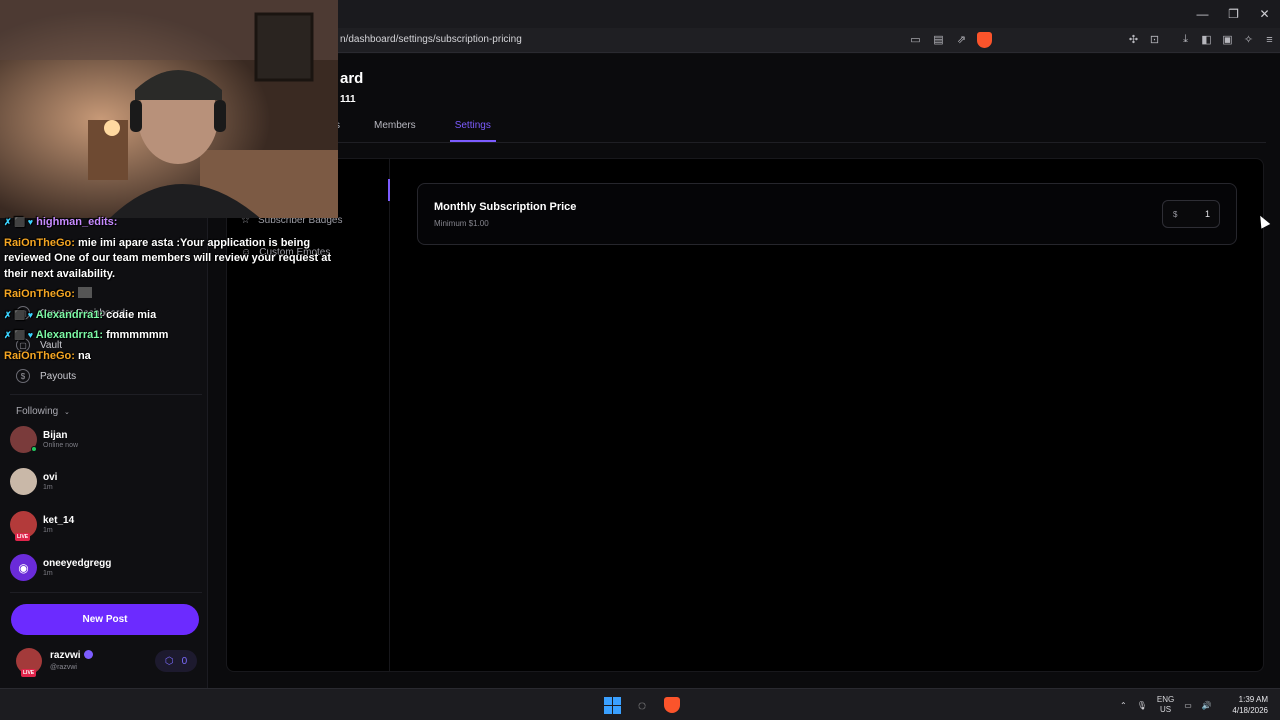 This screenshot has width=1280, height=720. What do you see at coordinates (65, 655) in the screenshot?
I see `user-name-text: razvwi` at bounding box center [65, 655].